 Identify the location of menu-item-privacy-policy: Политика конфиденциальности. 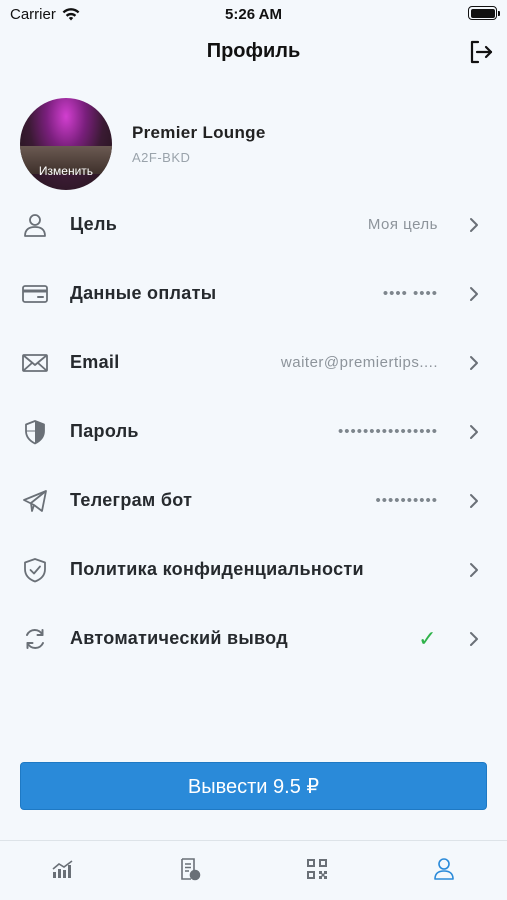
(253, 569).